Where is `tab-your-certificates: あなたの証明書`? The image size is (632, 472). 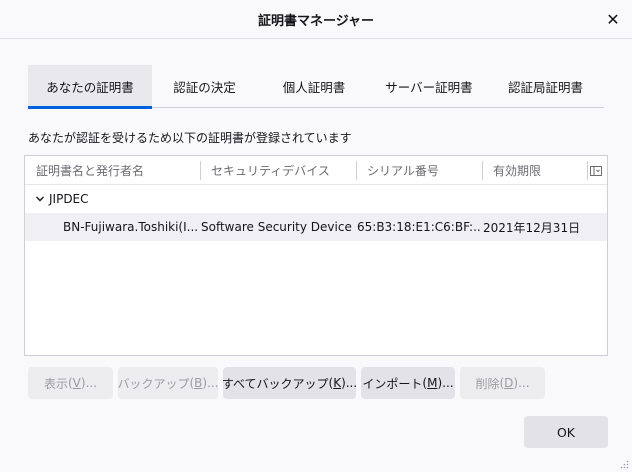 tab-your-certificates: あなたの証明書 is located at coordinates (90, 87).